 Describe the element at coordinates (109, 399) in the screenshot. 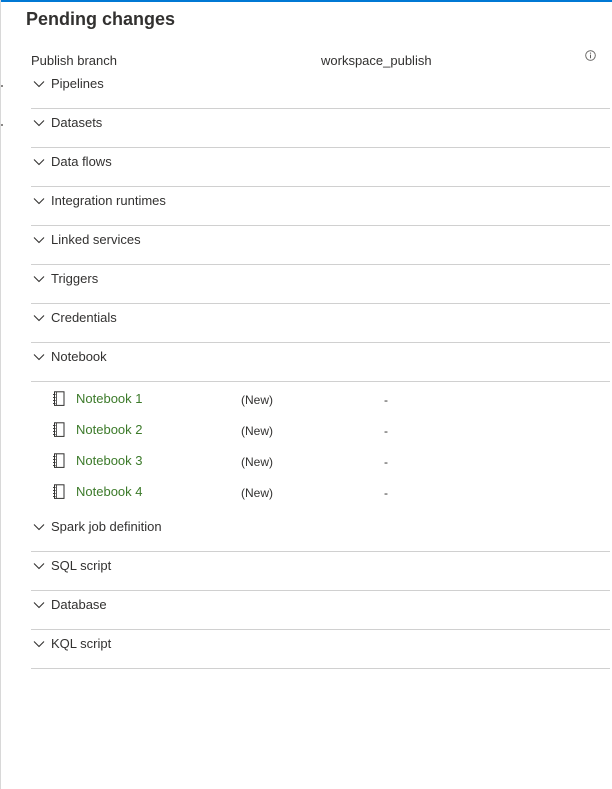

I see `item-name-link: Notebook 1` at that location.